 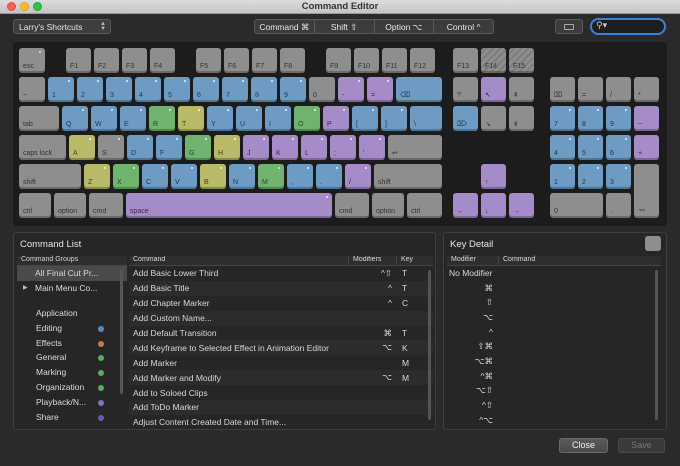 What do you see at coordinates (521, 118) in the screenshot?
I see `key-pagedown: ⇟` at bounding box center [521, 118].